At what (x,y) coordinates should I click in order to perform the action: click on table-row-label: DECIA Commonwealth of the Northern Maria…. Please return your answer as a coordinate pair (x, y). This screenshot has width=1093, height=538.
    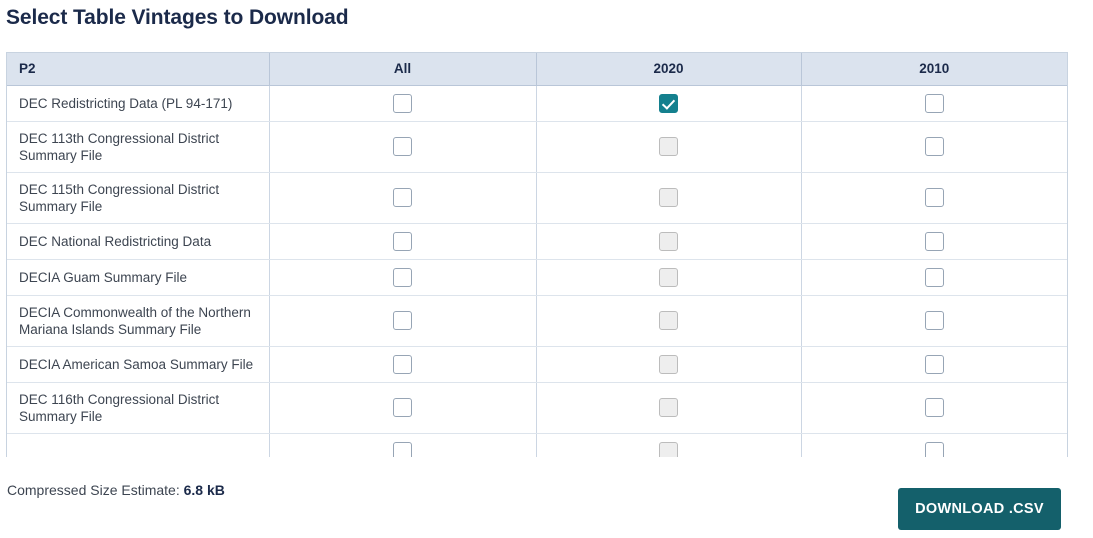
    Looking at the image, I should click on (138, 321).